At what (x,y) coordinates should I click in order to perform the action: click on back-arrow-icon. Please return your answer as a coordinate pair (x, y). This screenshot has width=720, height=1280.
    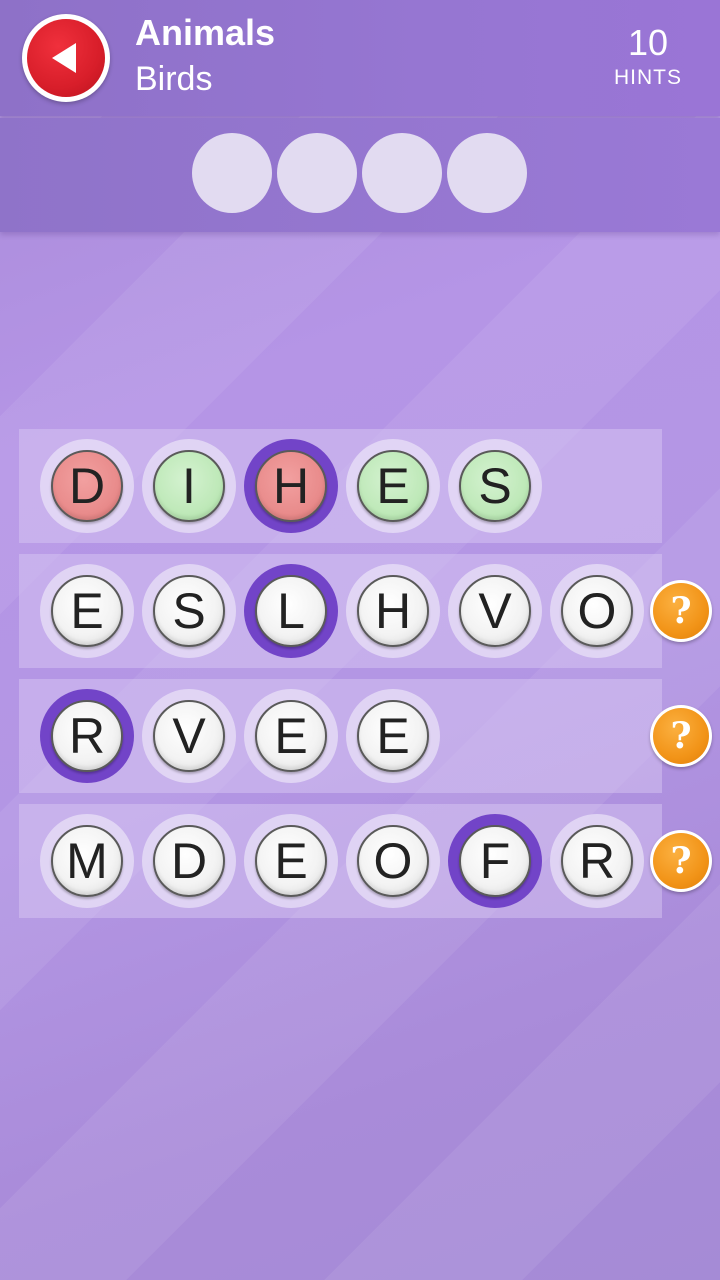
    Looking at the image, I should click on (66, 58).